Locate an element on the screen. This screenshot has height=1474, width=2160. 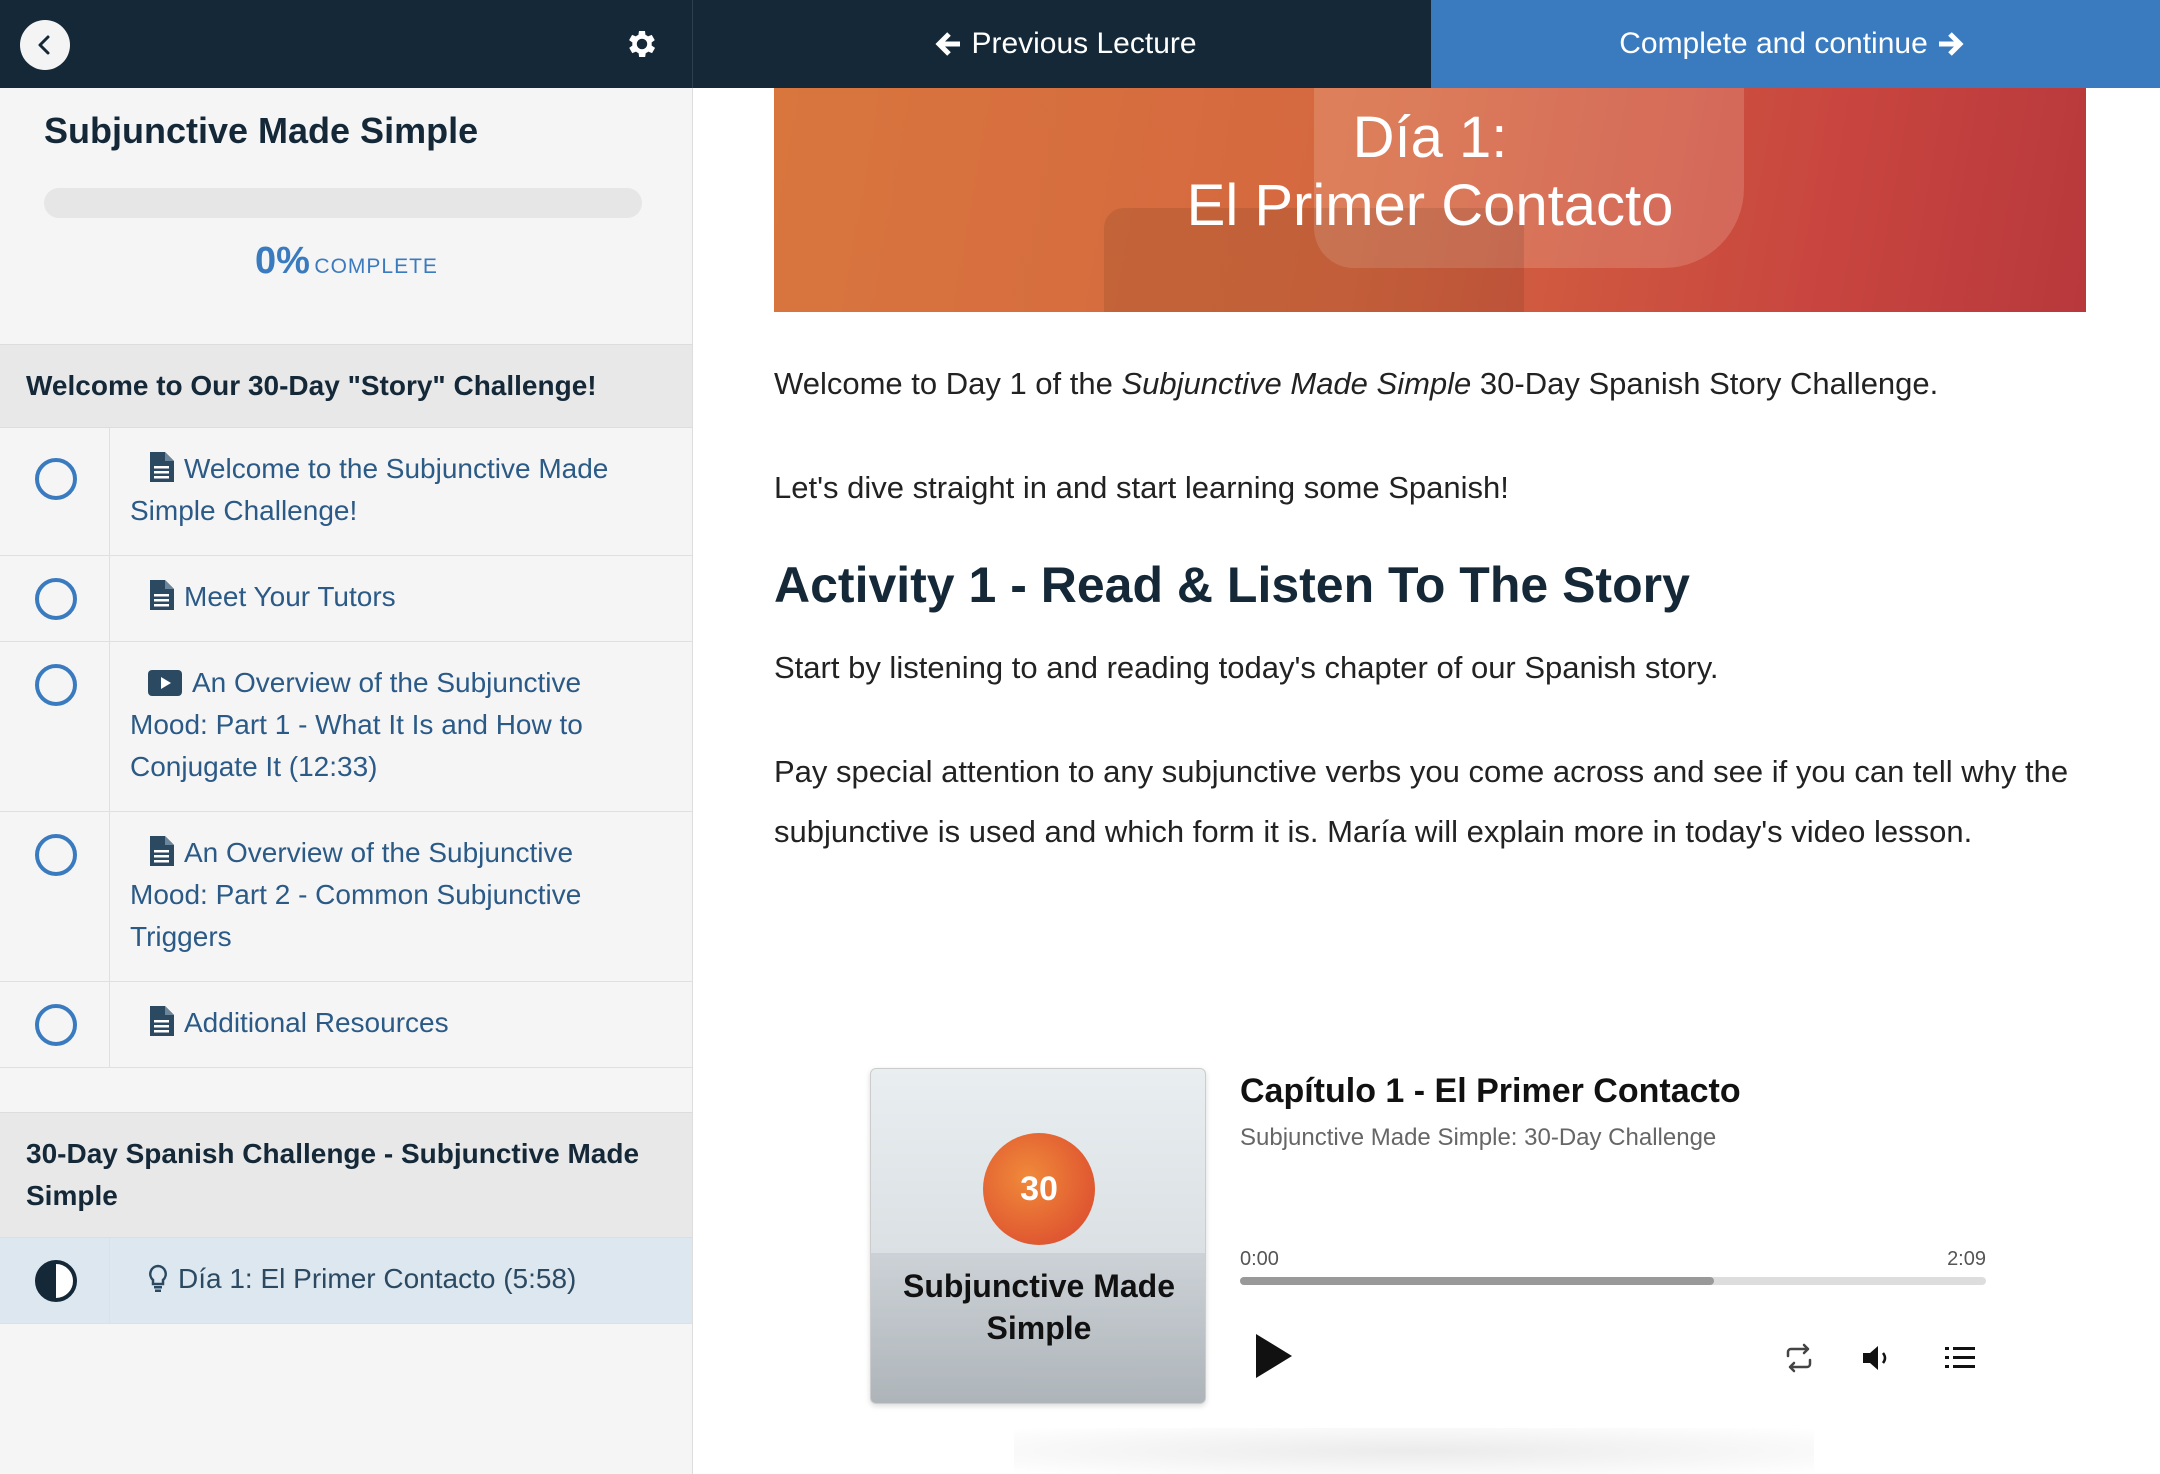
settings-button is located at coordinates (642, 44).